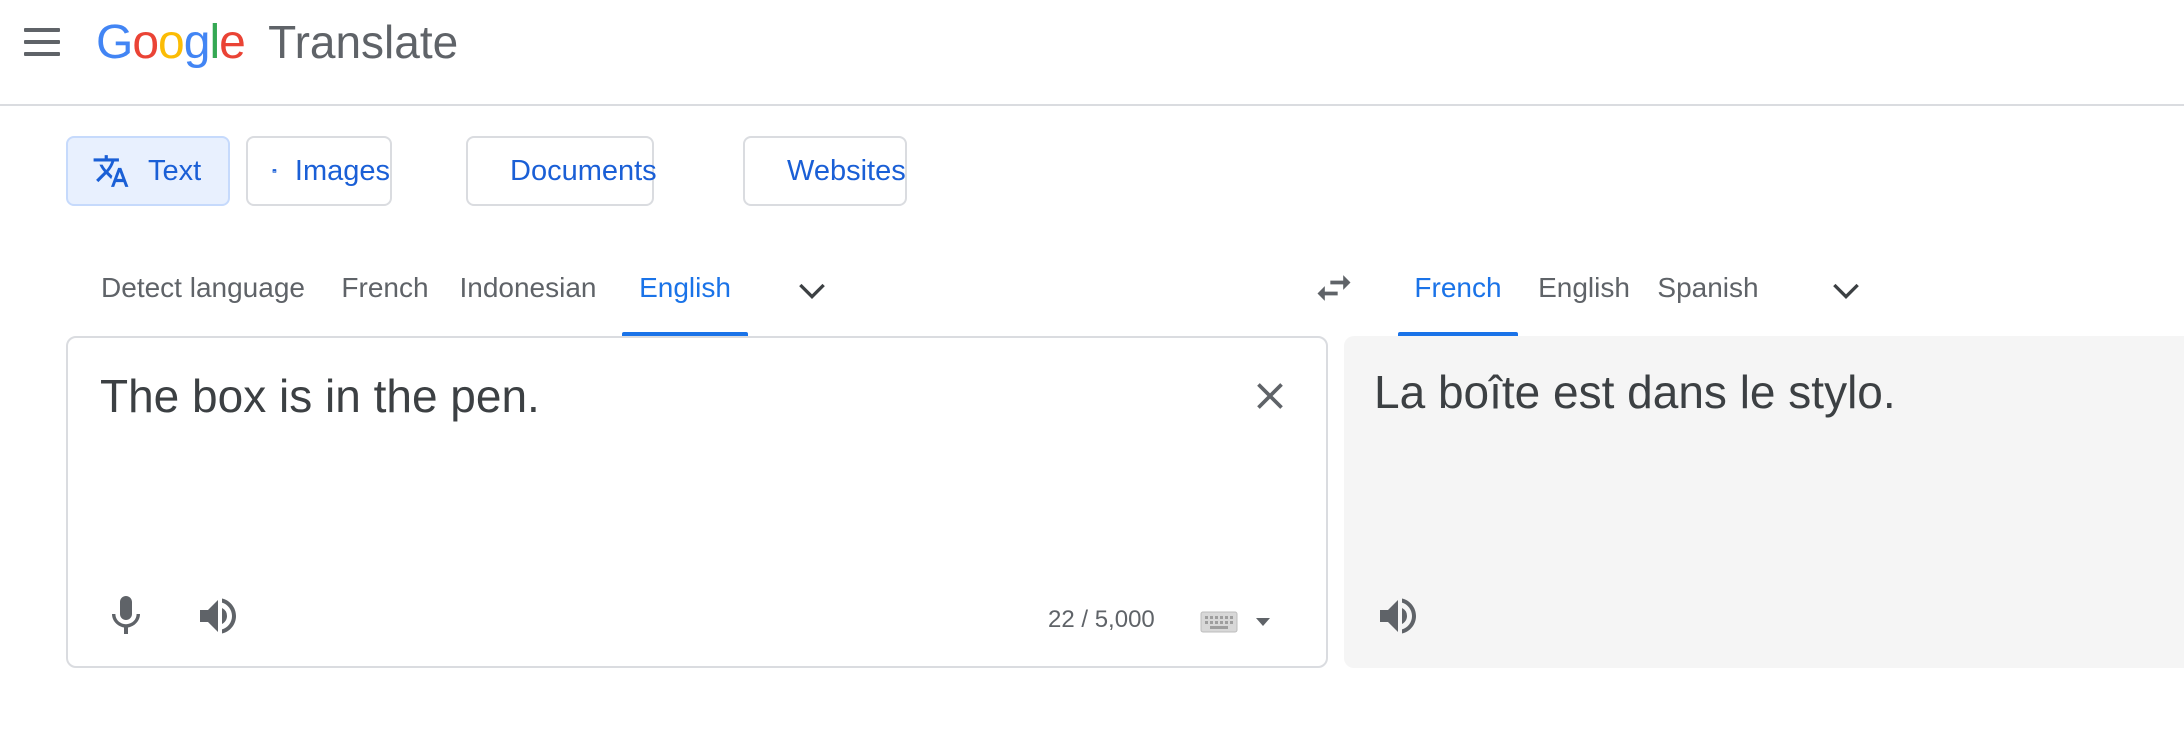 Image resolution: width=2184 pixels, height=738 pixels. I want to click on tab-documents-label: Documents, so click(583, 170).